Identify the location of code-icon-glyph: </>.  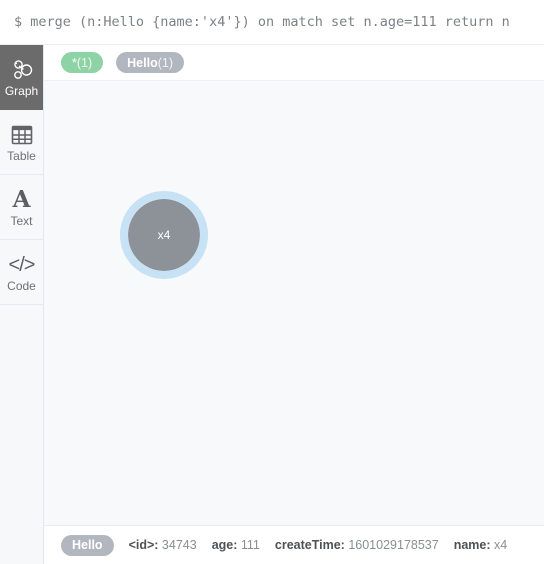
(22, 264).